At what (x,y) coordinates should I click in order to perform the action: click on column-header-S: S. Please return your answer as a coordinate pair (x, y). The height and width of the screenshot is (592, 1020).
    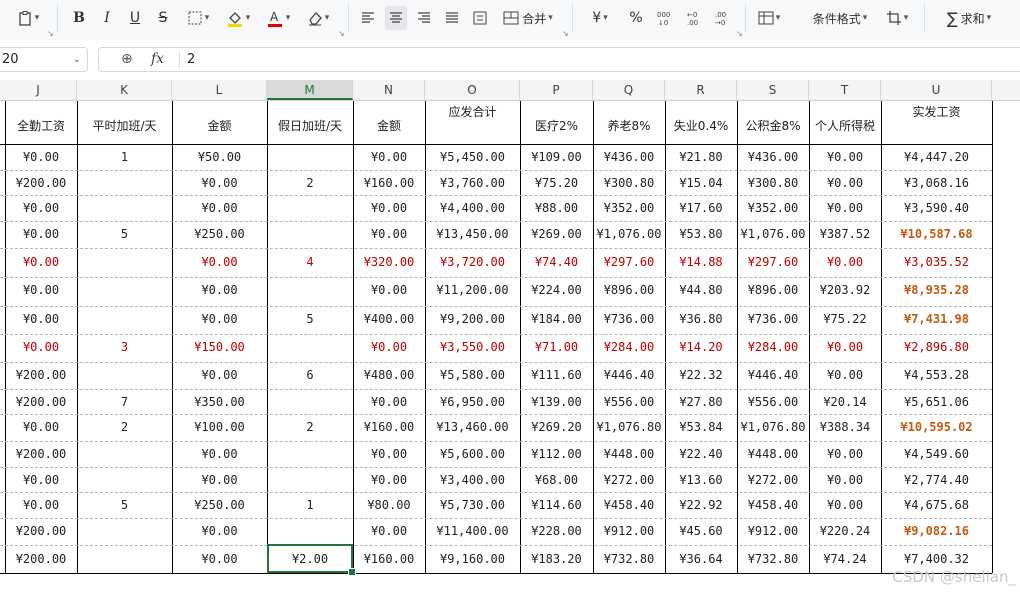
    Looking at the image, I should click on (773, 90).